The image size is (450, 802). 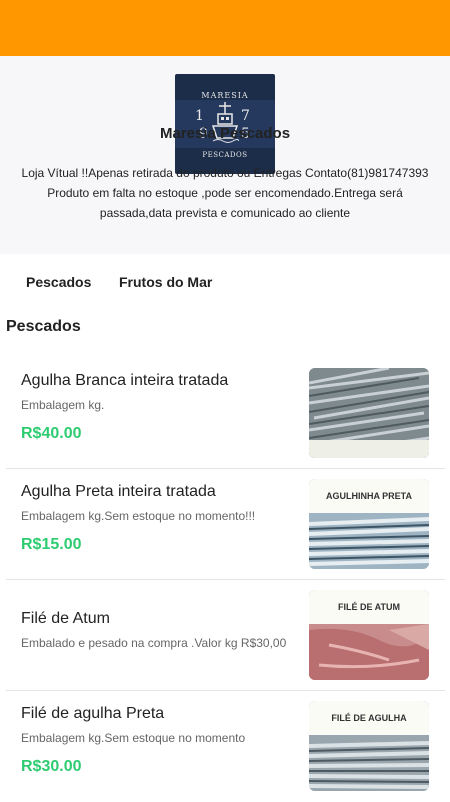 What do you see at coordinates (199, 116) in the screenshot?
I see `logo-number-1: 1` at bounding box center [199, 116].